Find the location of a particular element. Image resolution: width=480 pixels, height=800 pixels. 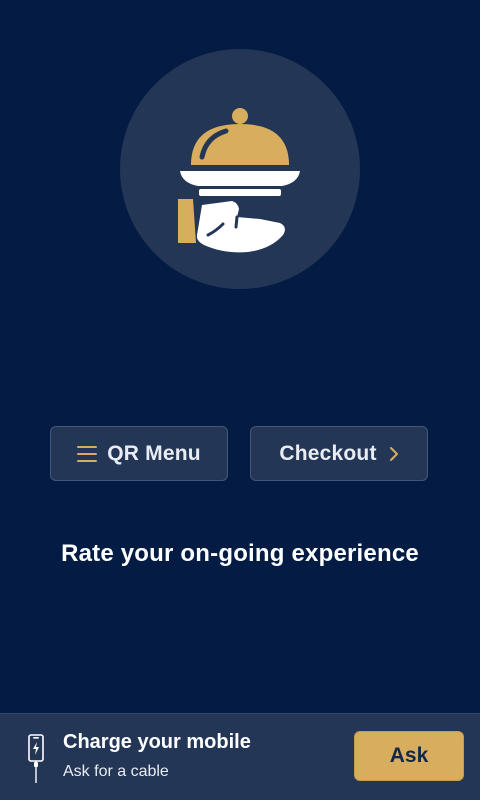

checkout-label: Checkout is located at coordinates (328, 453).